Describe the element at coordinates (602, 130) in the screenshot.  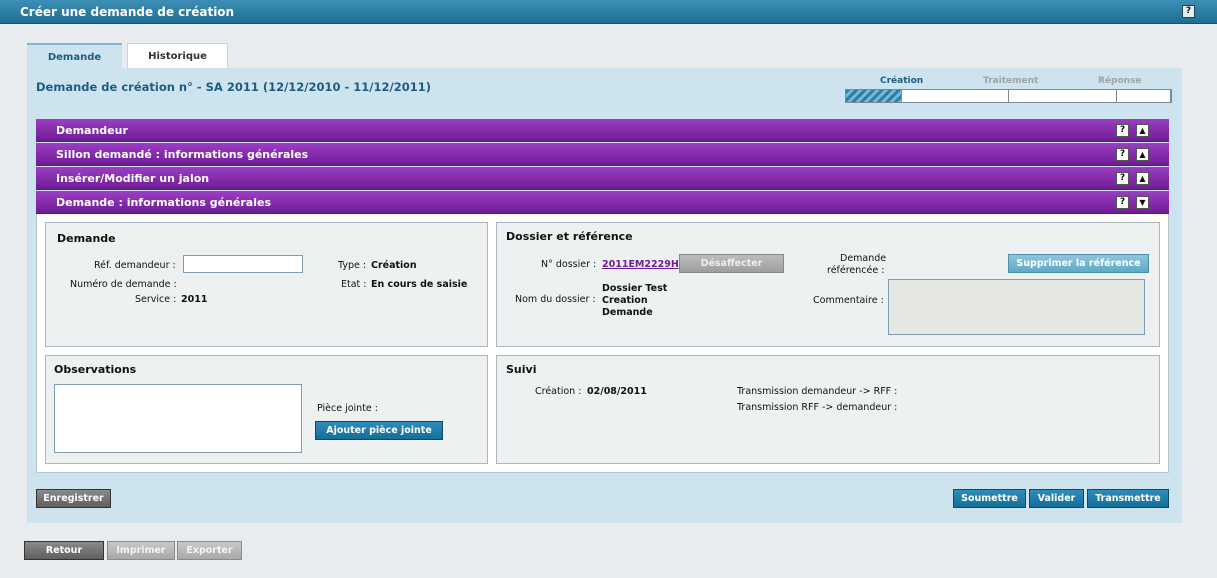
I see `section-bar-demandeur: Demandeur ? ▲` at that location.